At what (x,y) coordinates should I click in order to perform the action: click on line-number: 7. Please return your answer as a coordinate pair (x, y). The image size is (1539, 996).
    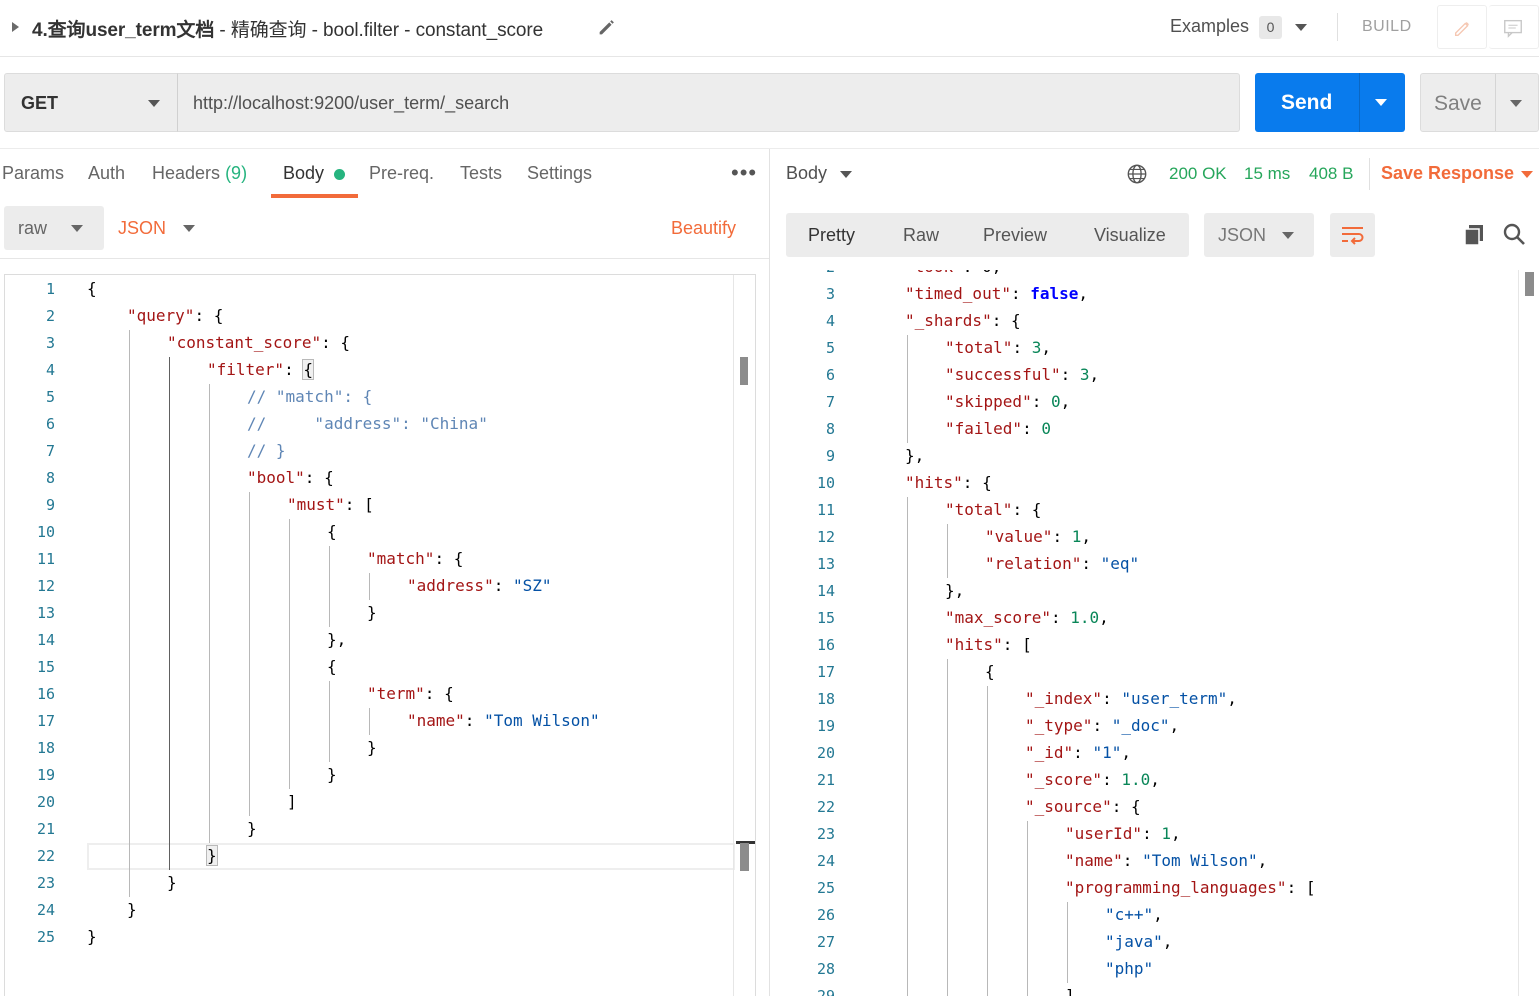
    Looking at the image, I should click on (830, 402).